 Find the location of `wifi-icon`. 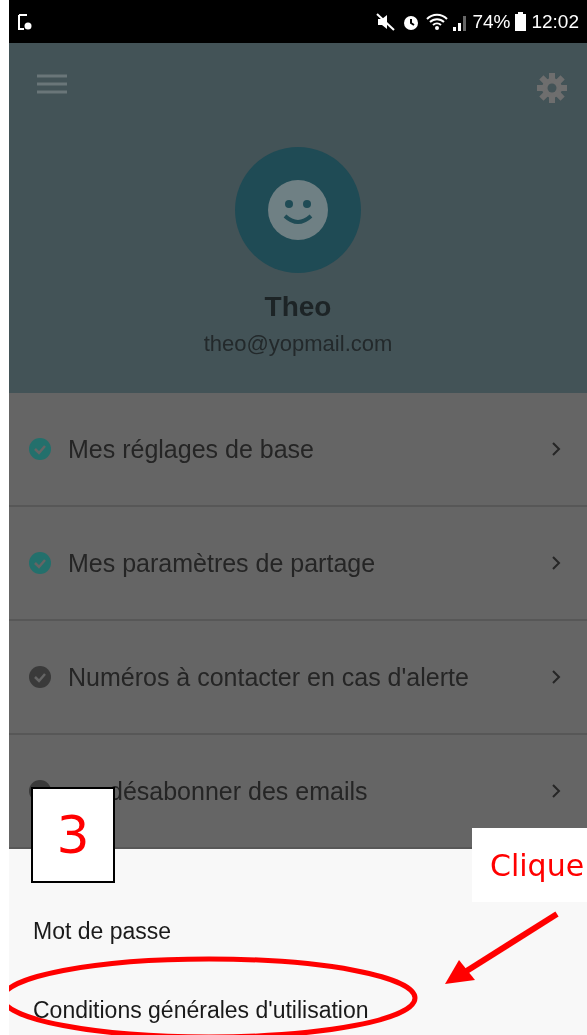

wifi-icon is located at coordinates (437, 21).